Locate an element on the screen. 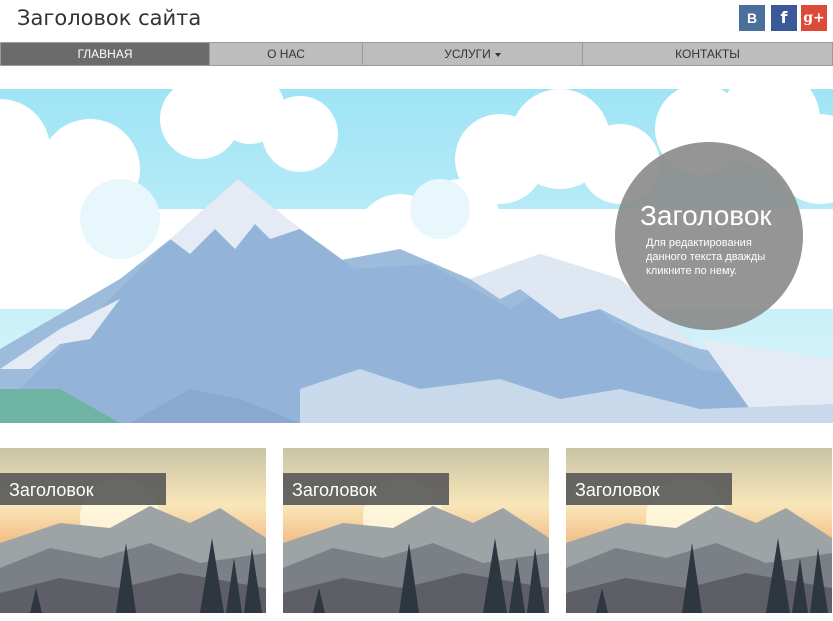 Image resolution: width=833 pixels, height=621 pixels. facebook-icon: f is located at coordinates (784, 18).